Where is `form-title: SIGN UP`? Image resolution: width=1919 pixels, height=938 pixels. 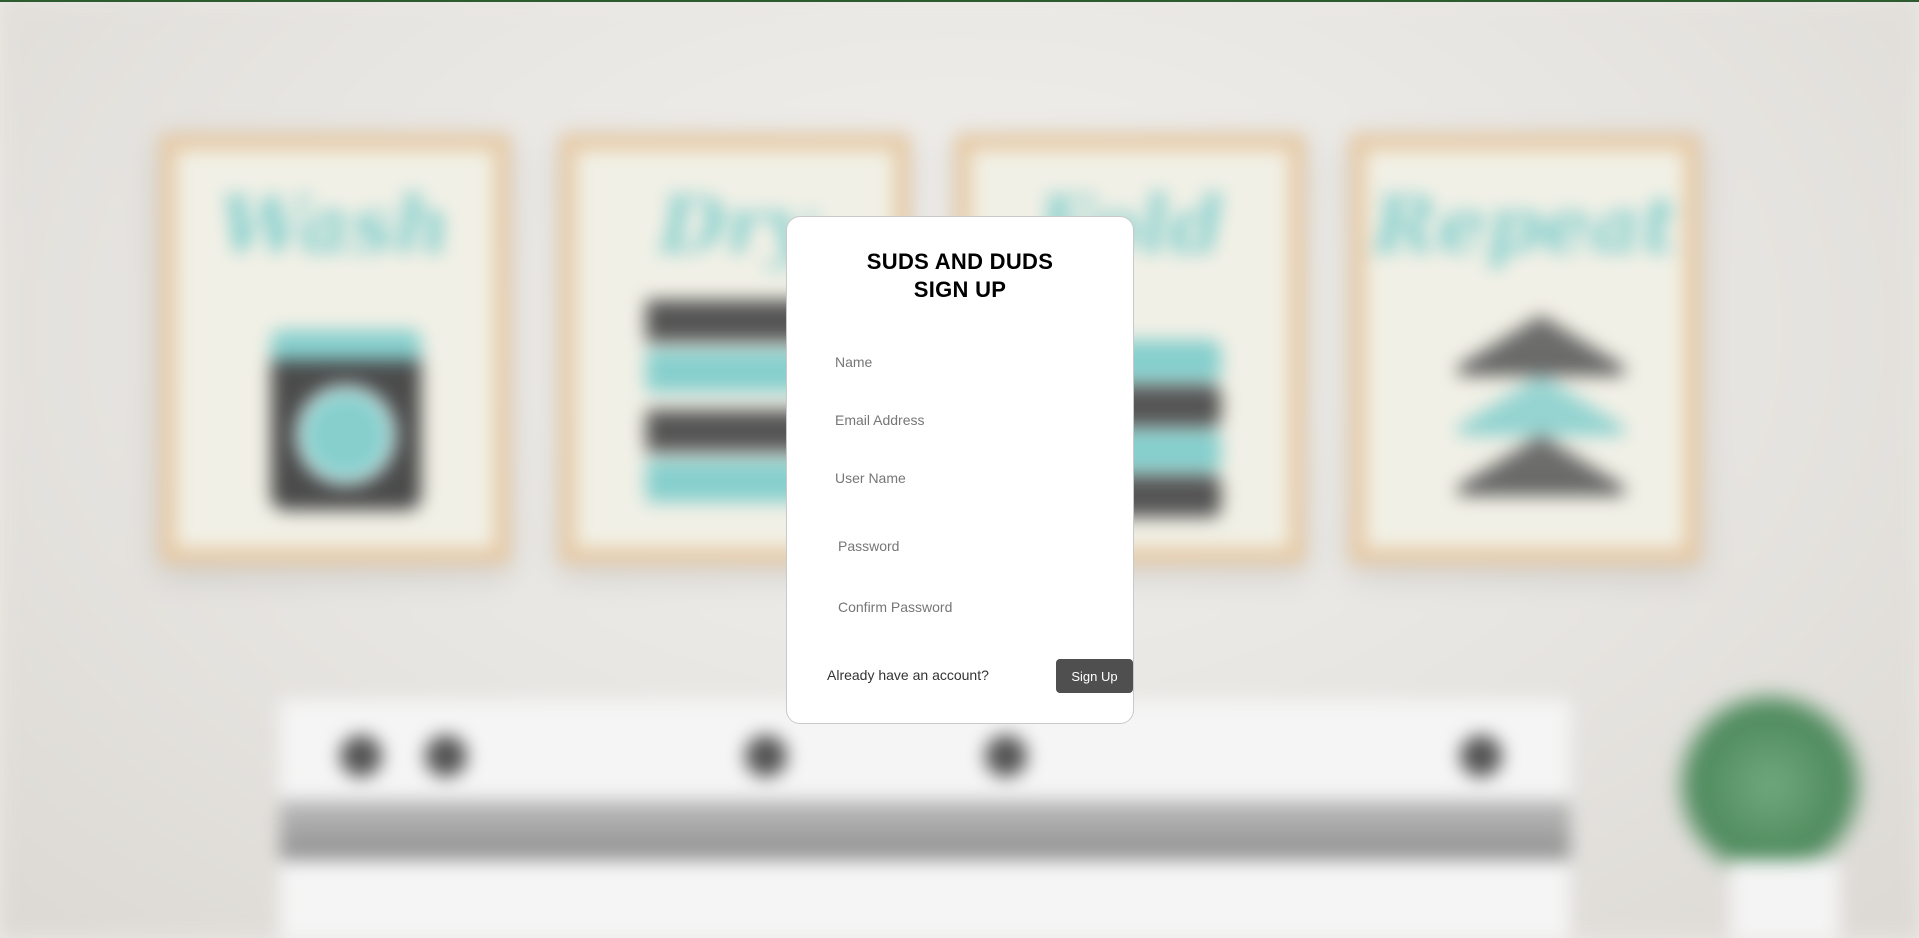
form-title: SIGN UP is located at coordinates (960, 289).